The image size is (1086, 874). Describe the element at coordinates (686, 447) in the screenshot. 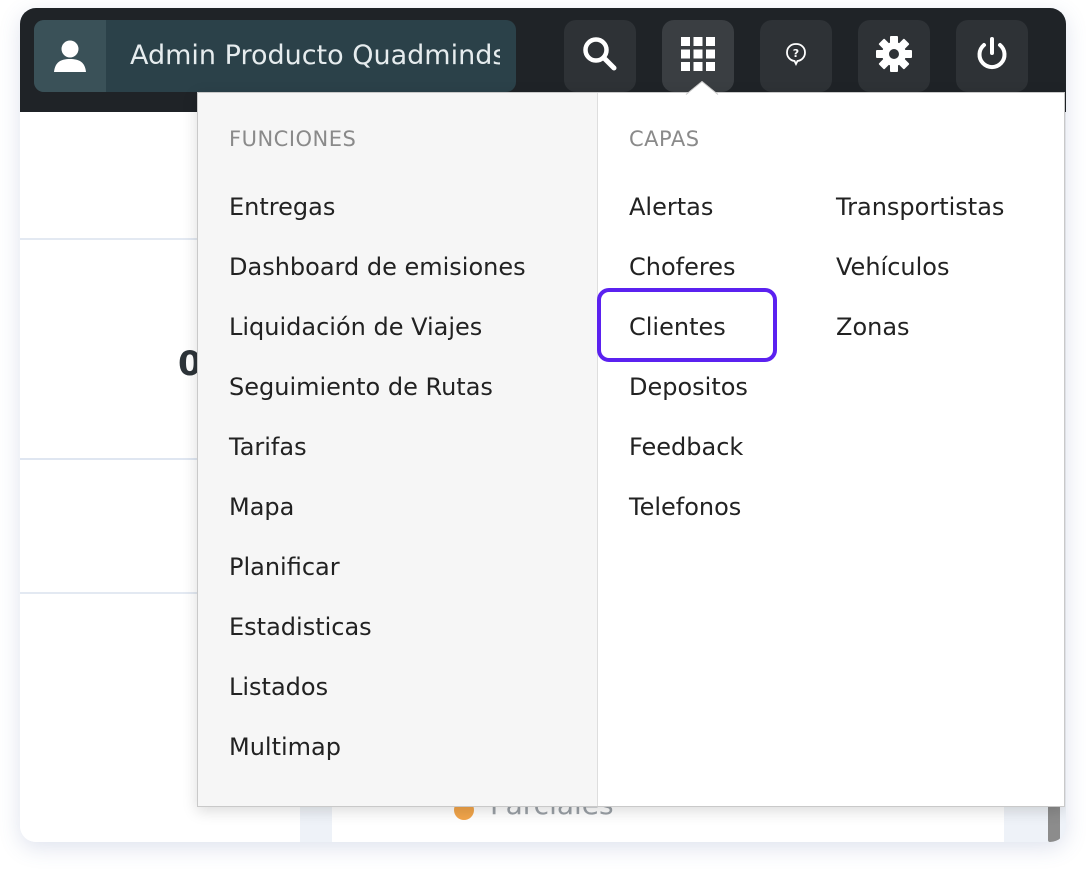

I see `menu-item-feedback: Feedback` at that location.